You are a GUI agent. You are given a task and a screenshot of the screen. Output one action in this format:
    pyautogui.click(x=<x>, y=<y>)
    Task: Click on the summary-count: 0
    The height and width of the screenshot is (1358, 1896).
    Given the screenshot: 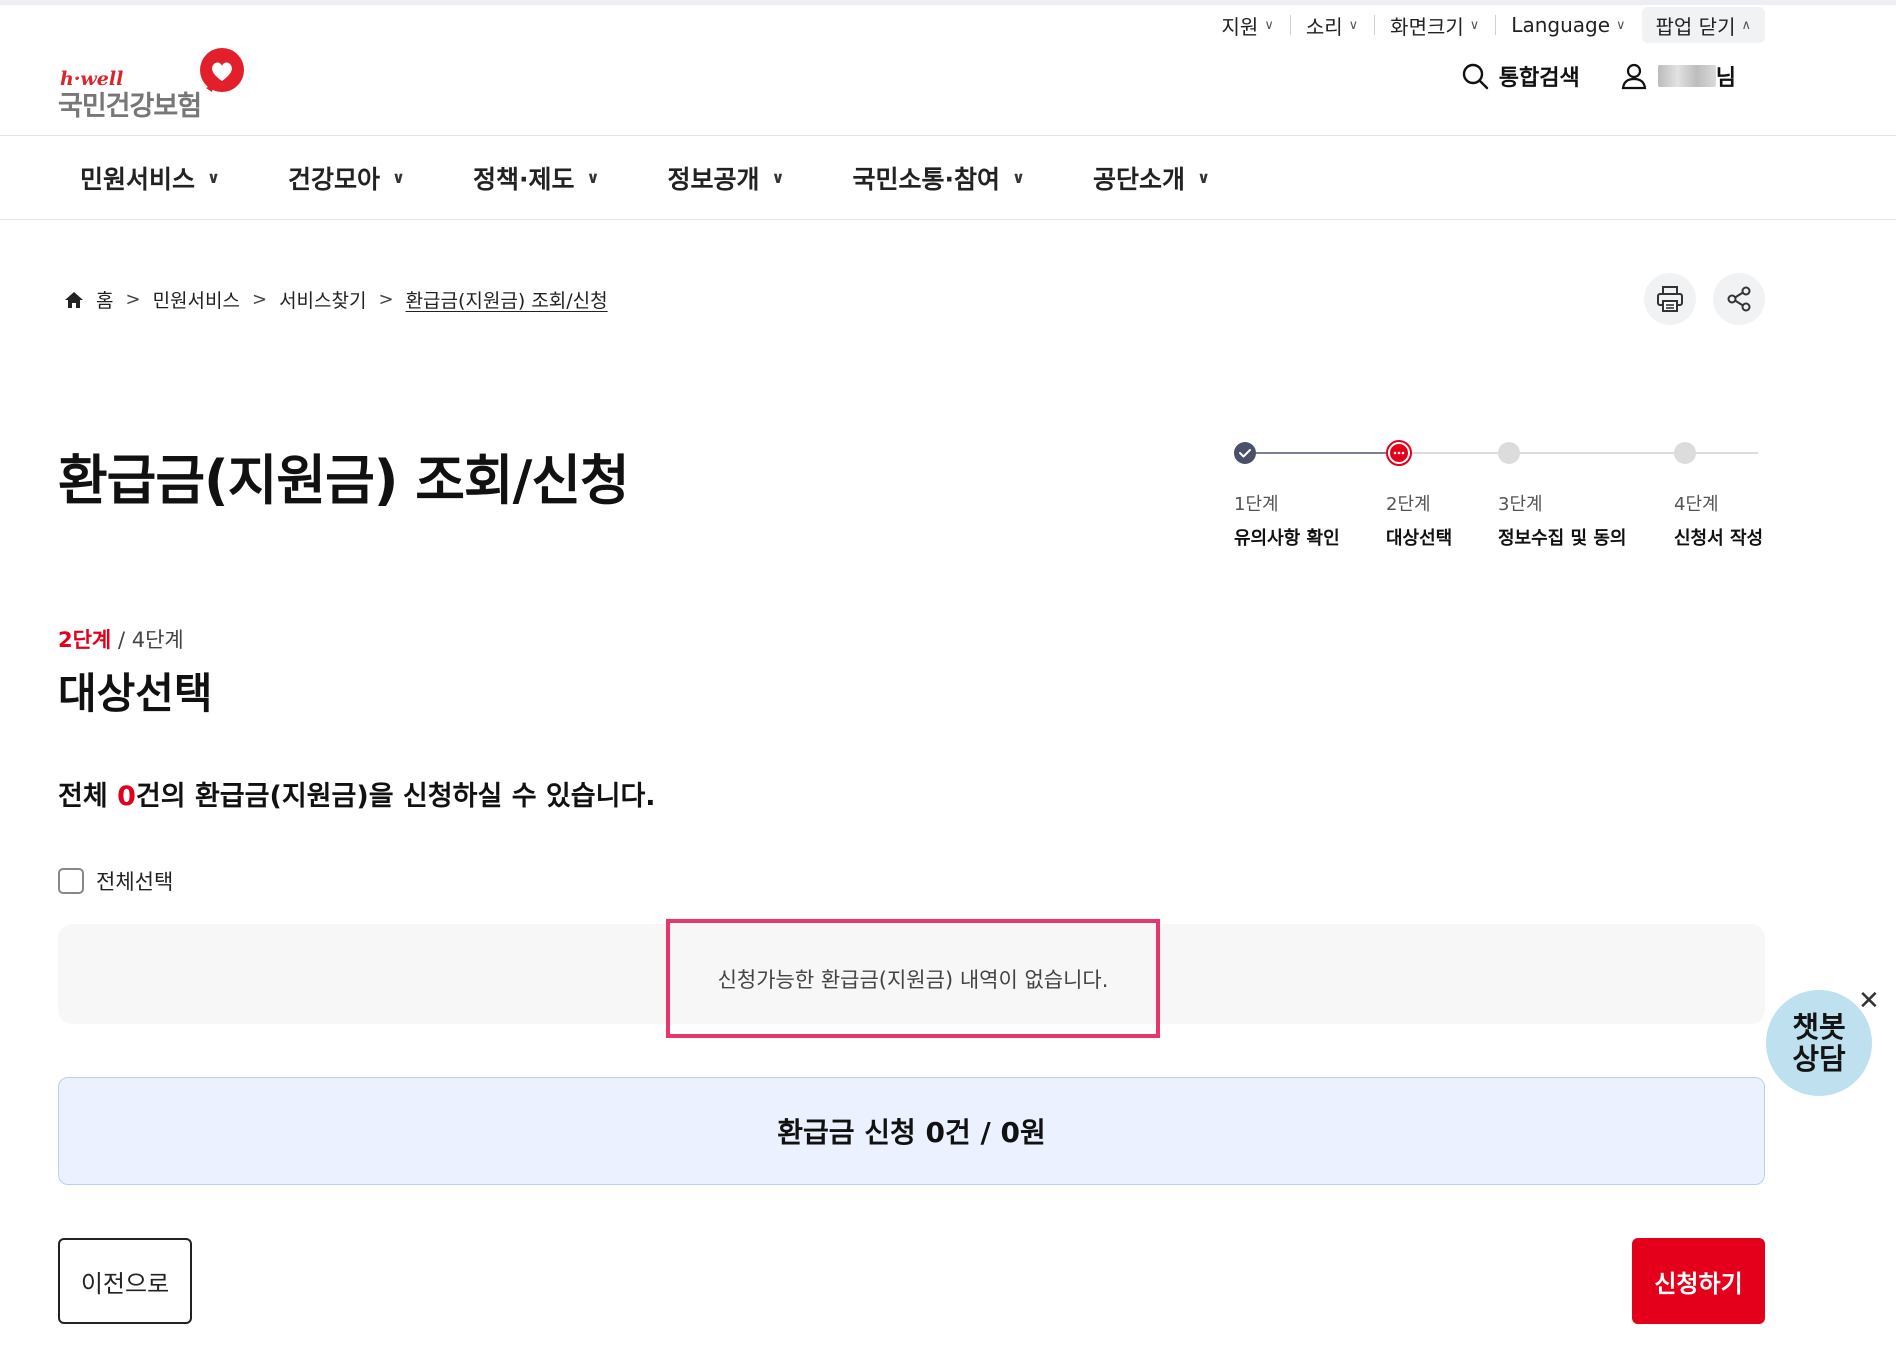 What is the action you would take?
    pyautogui.click(x=126, y=796)
    